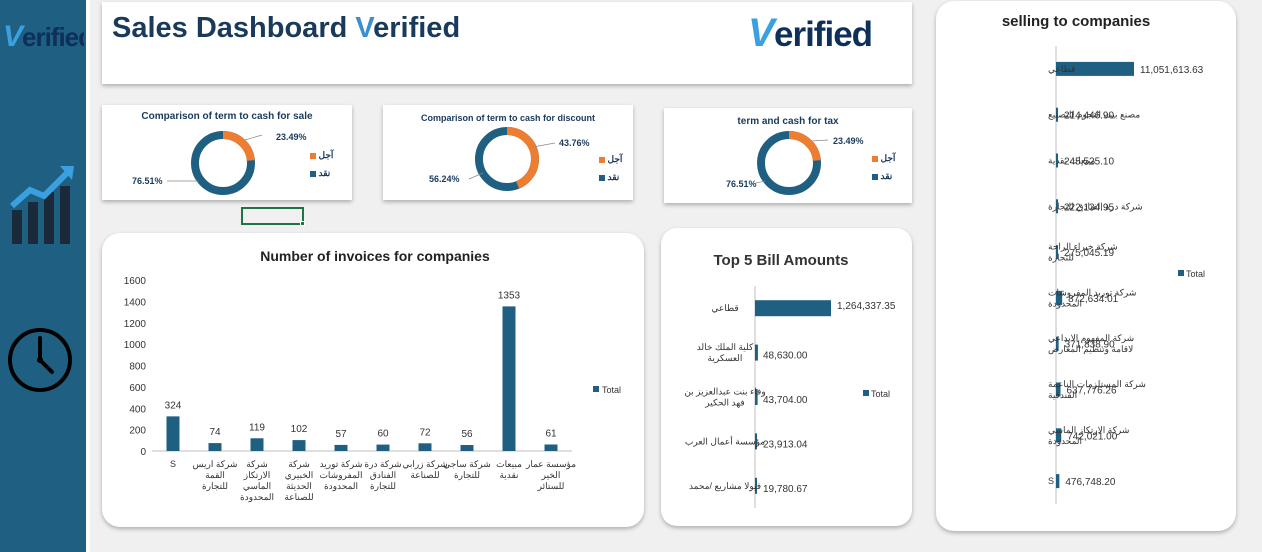  I want to click on chart-title: Top 5 Bill Amounts, so click(781, 260).